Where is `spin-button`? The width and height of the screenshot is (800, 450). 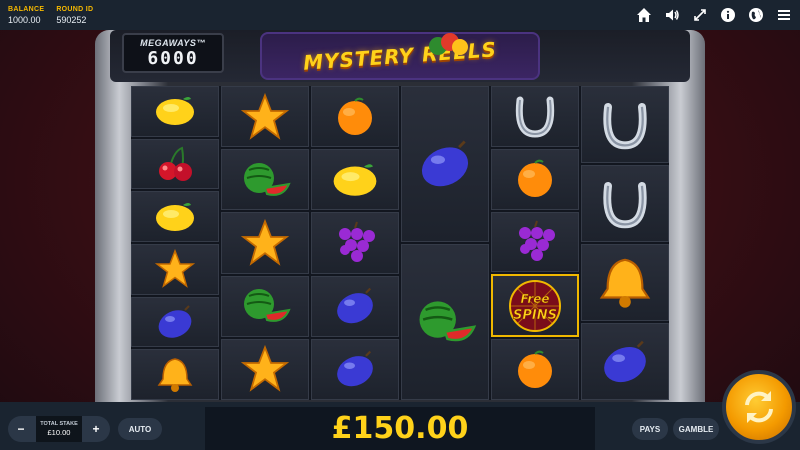
spin-button is located at coordinates (759, 407).